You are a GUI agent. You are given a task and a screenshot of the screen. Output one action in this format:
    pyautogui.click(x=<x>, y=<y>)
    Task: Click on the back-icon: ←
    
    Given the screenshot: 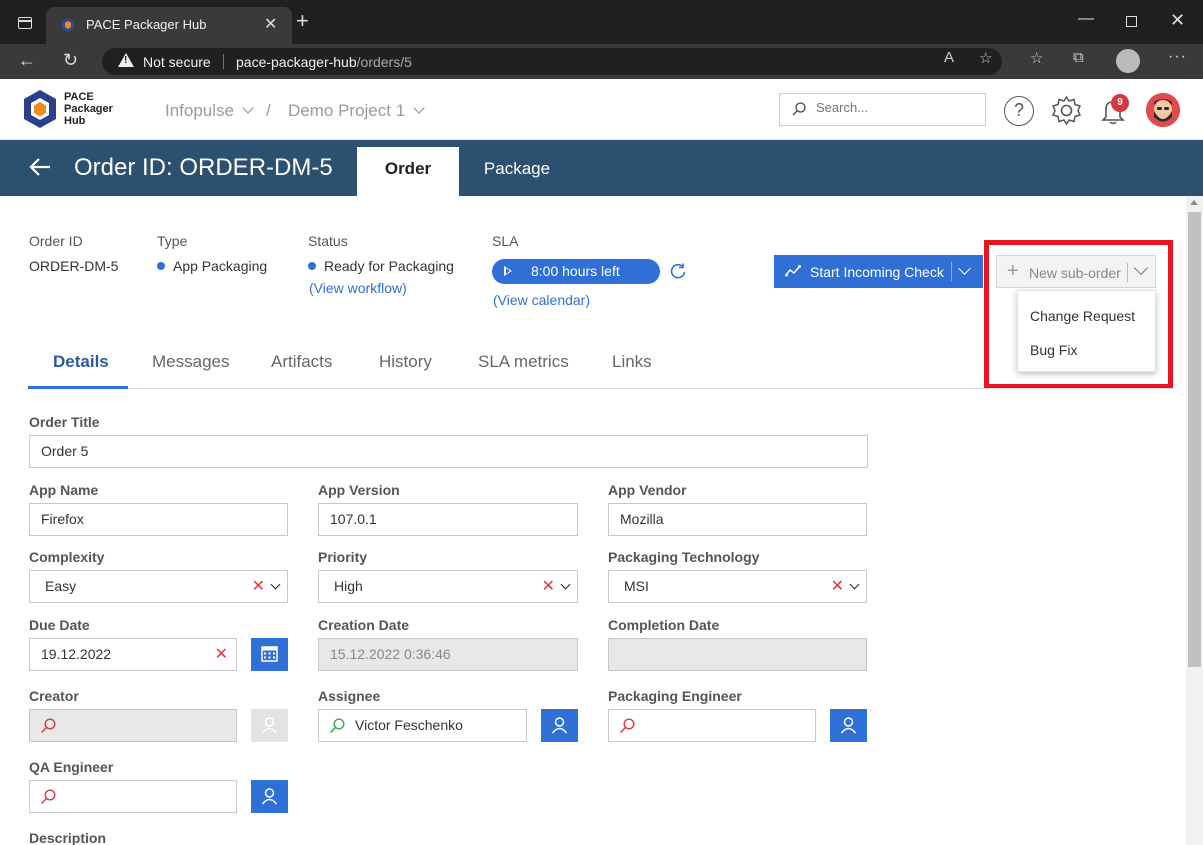 What is the action you would take?
    pyautogui.click(x=27, y=60)
    